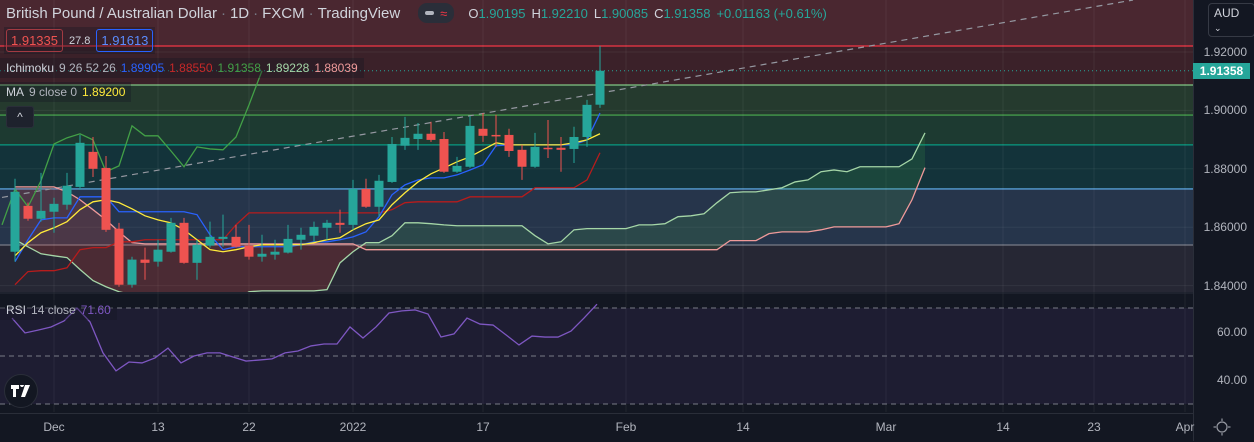 This screenshot has height=442, width=1254. I want to click on rsi-value: 71.60, so click(95, 310).